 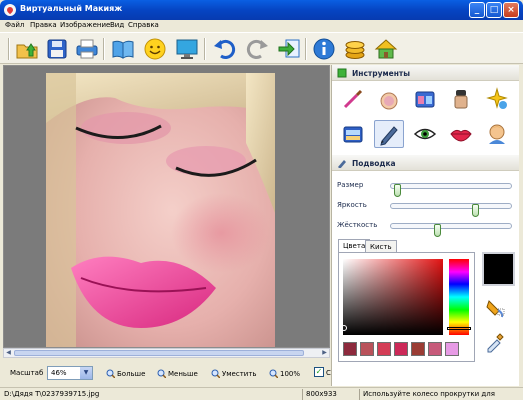 I want to click on zoom-select: 46% ▼, so click(x=70, y=373).